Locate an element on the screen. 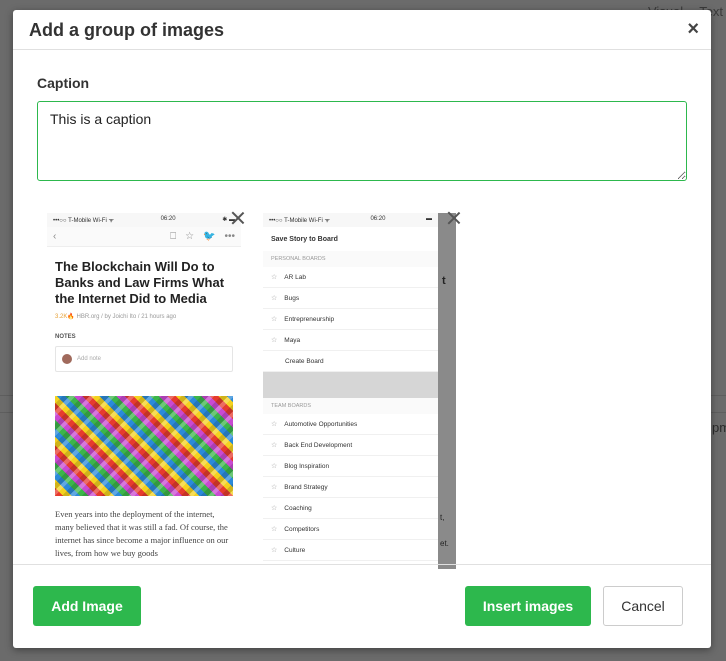  panel-title: Save Story to Board is located at coordinates (304, 239).